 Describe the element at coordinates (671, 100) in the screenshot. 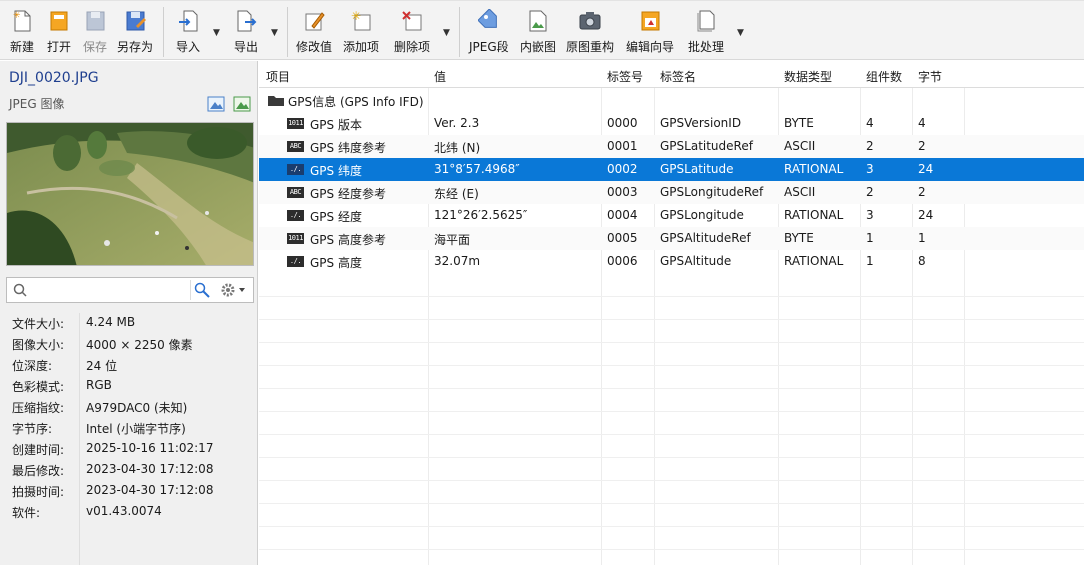

I see `group-row-gps: GPS信息 (GPS Info IFD)` at that location.